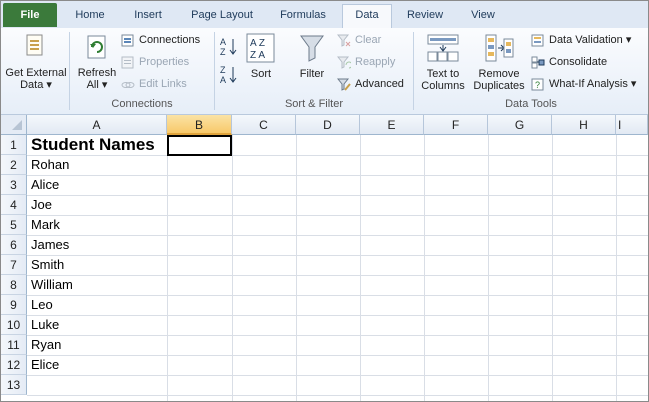  Describe the element at coordinates (127, 62) in the screenshot. I see `properties-icon` at that location.